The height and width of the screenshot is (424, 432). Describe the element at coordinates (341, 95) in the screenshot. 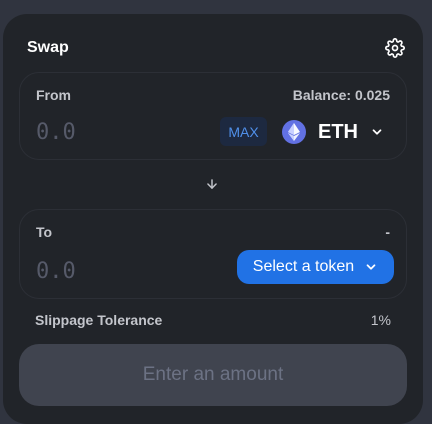

I see `from-balance: Balance: 0.025` at that location.